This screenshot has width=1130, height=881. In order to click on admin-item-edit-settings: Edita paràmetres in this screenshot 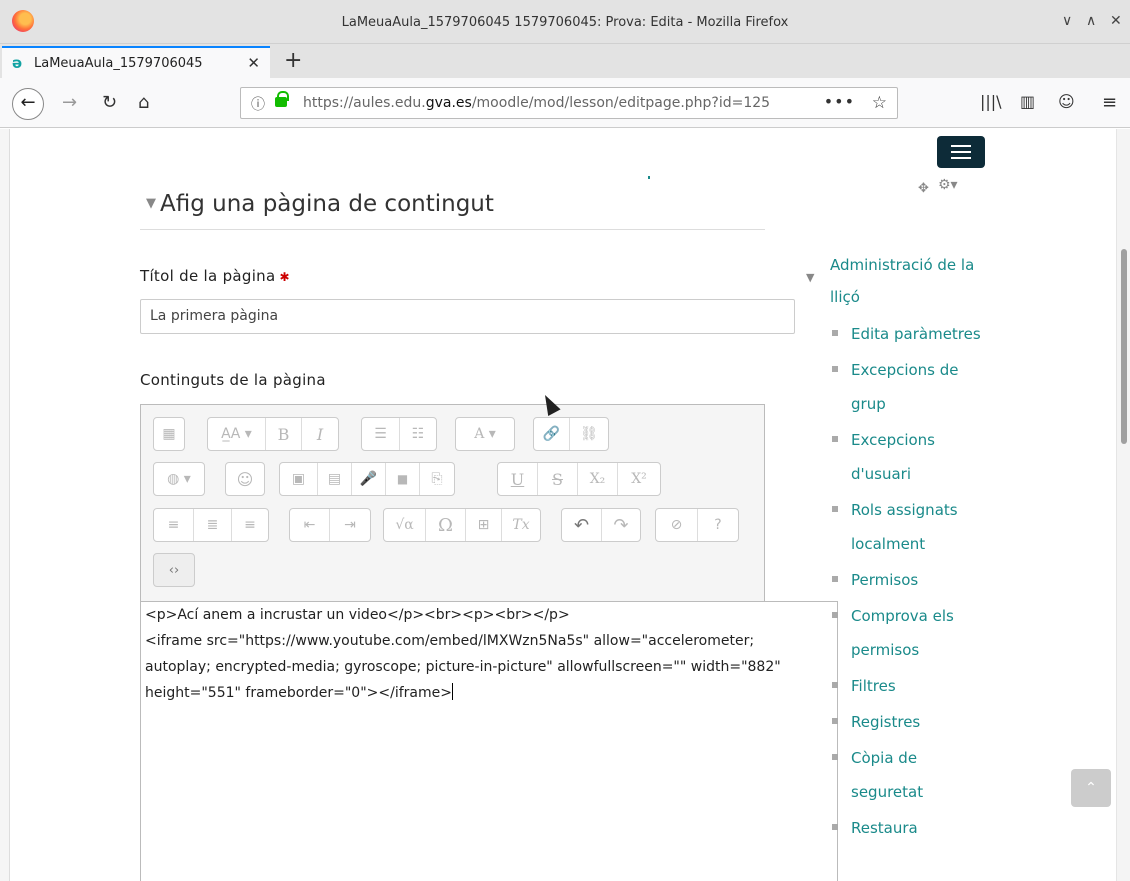, I will do `click(907, 334)`.